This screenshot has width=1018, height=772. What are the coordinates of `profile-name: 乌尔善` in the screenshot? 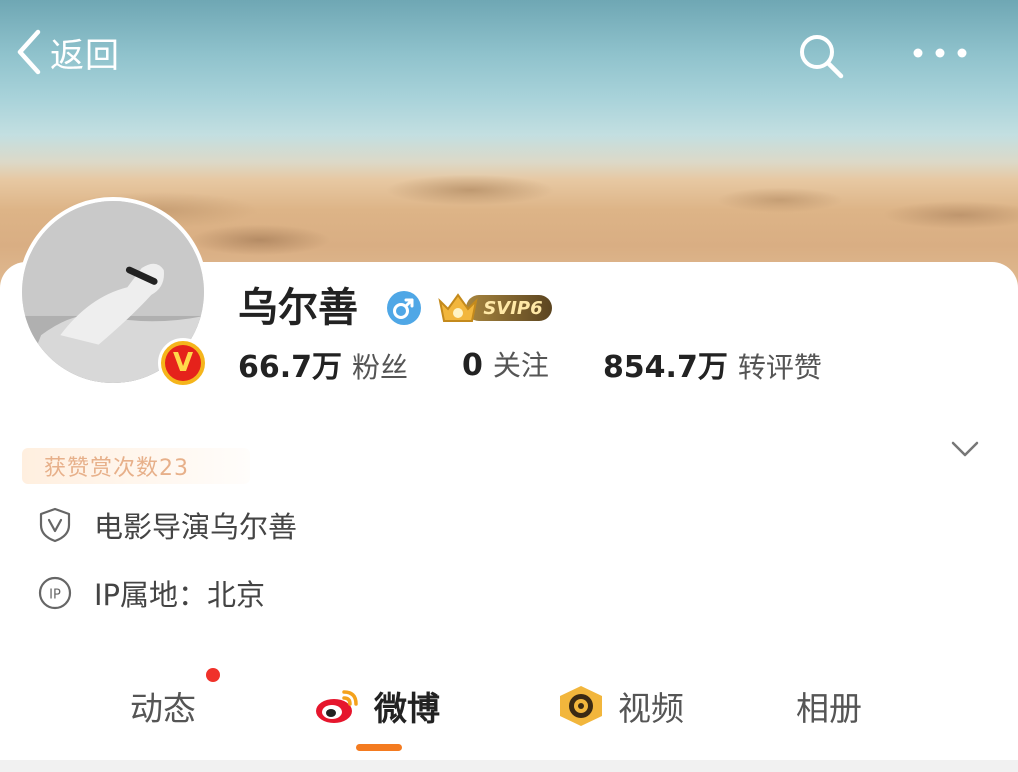 It's located at (298, 308).